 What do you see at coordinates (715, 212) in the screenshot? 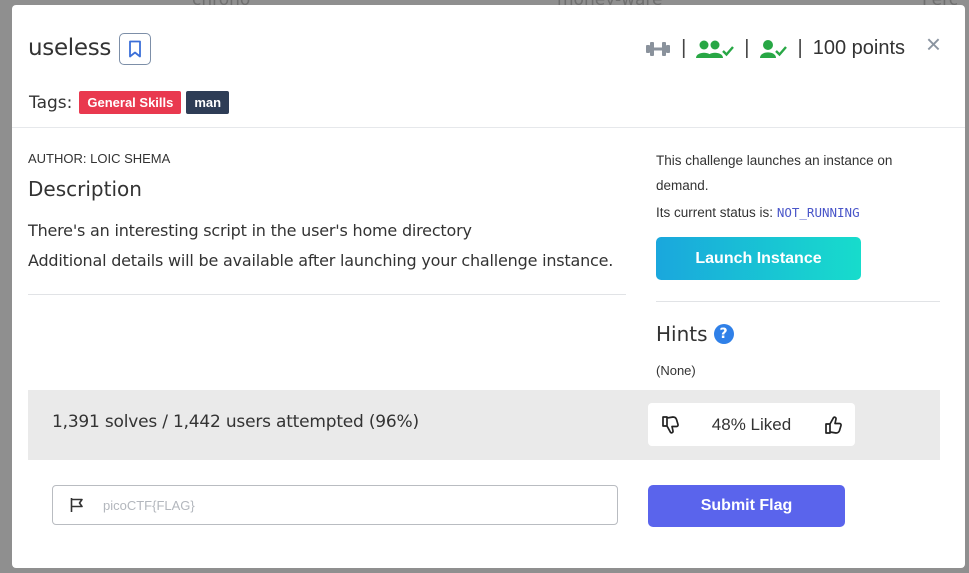
I see `status-label: Its current status is:` at bounding box center [715, 212].